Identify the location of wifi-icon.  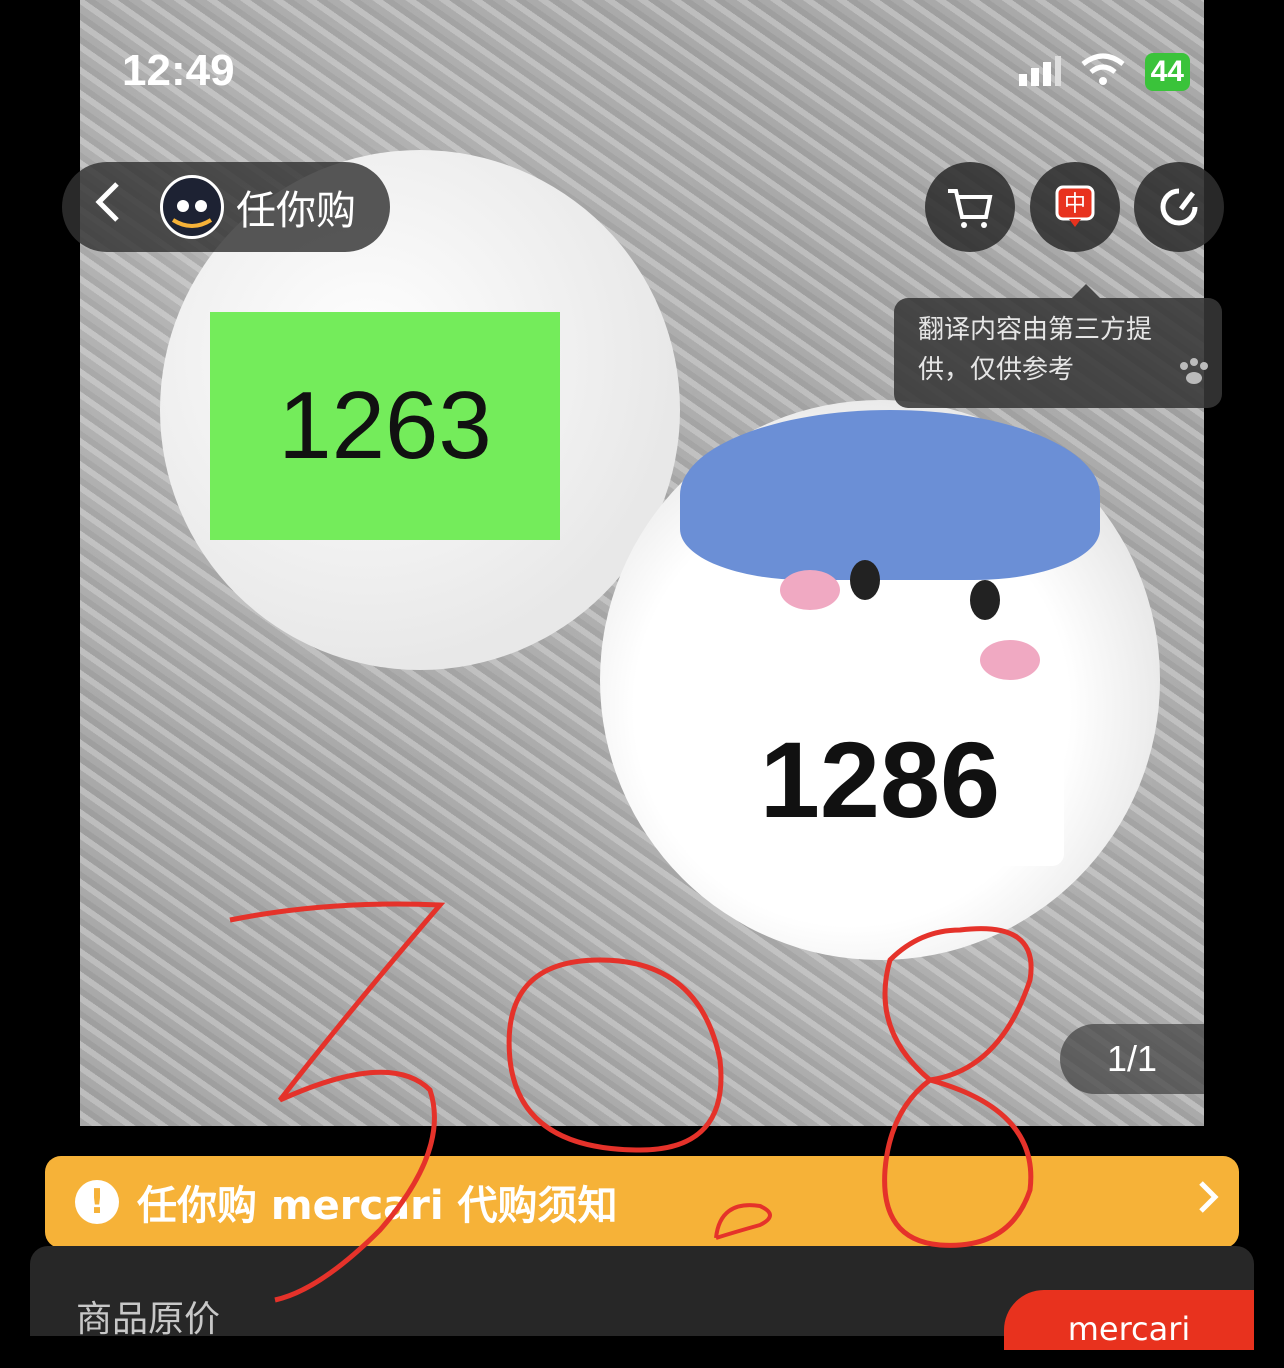
(1103, 72).